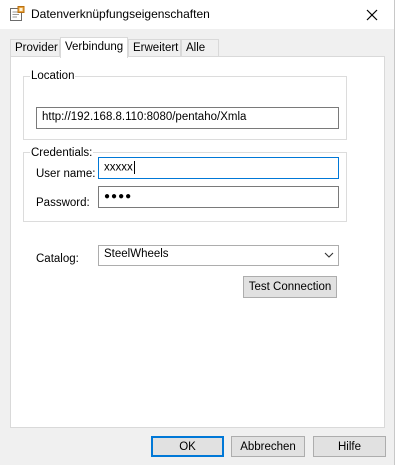 Image resolution: width=395 pixels, height=465 pixels. Describe the element at coordinates (218, 197) in the screenshot. I see `password-input: ●●●●` at that location.